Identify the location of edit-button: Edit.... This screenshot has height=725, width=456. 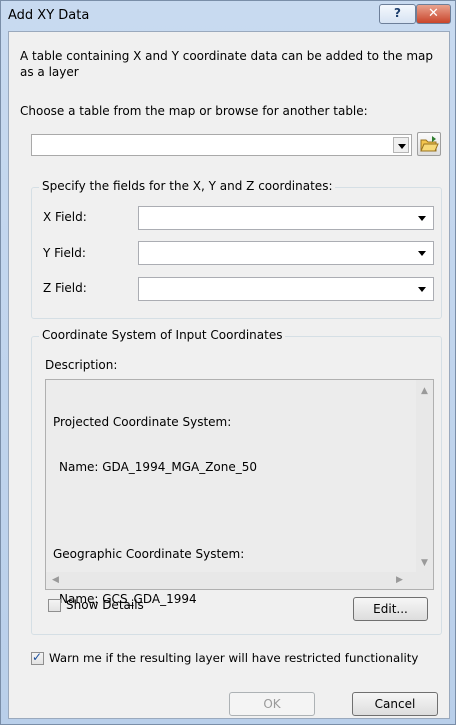
(390, 609).